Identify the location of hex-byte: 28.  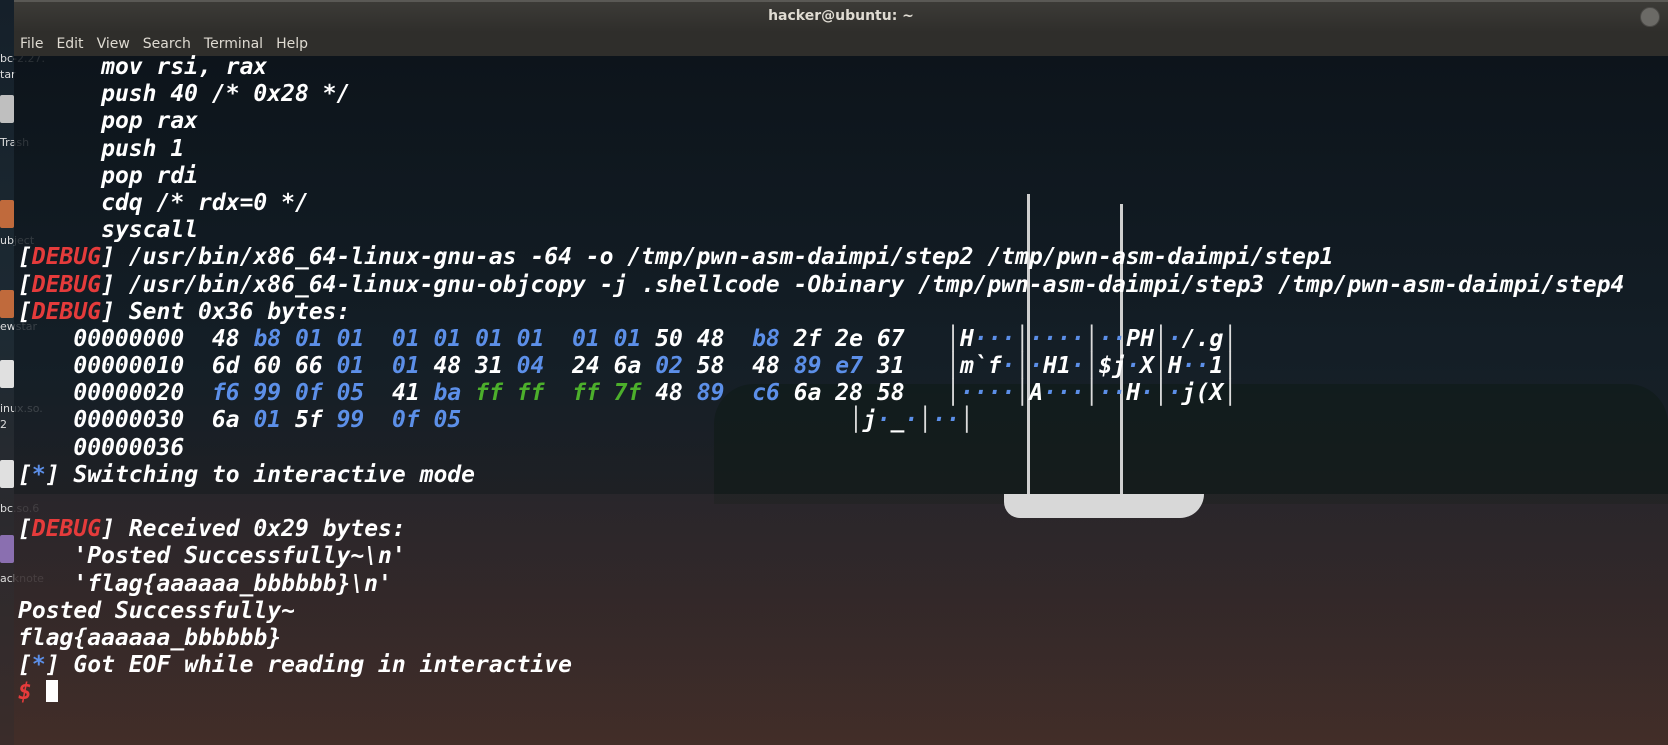
(849, 393).